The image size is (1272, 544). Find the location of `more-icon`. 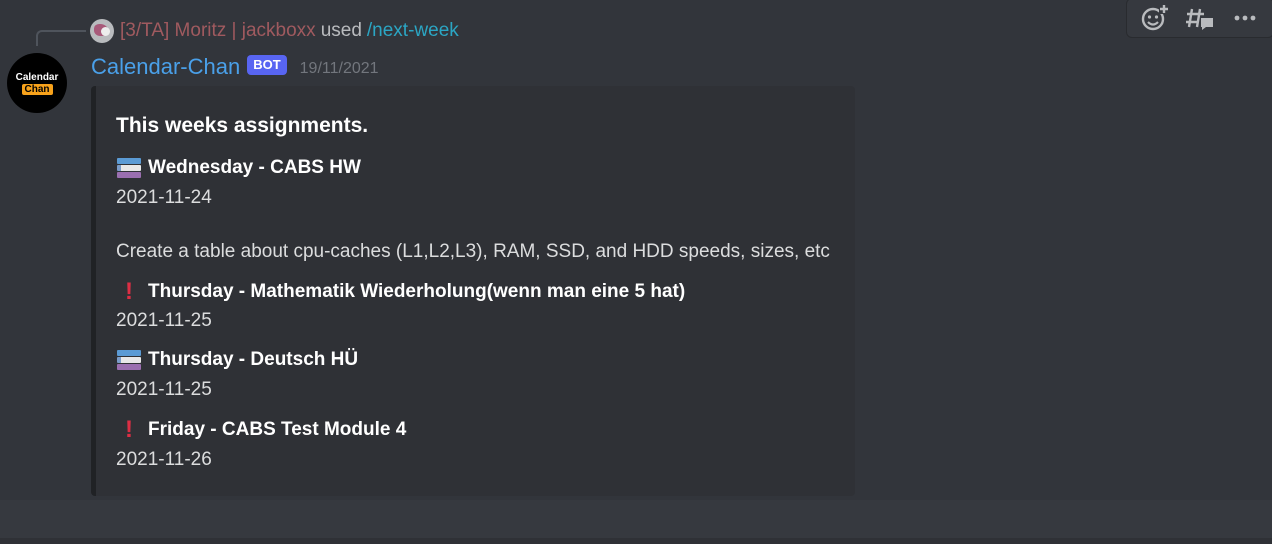

more-icon is located at coordinates (1245, 18).